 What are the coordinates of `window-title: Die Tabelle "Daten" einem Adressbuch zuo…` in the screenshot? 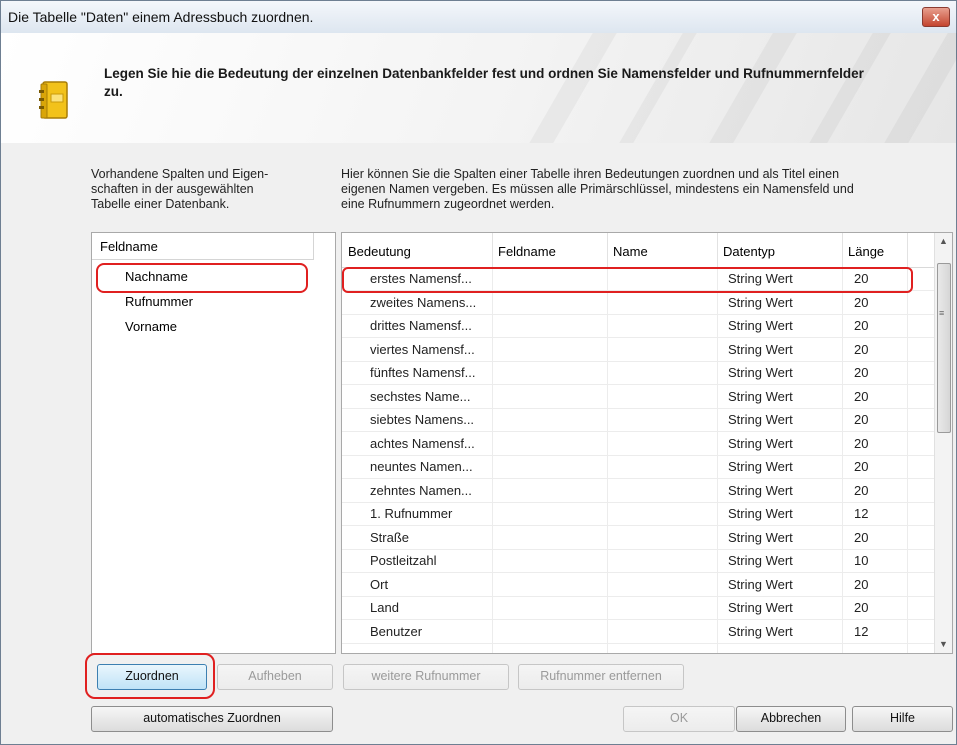 It's located at (161, 17).